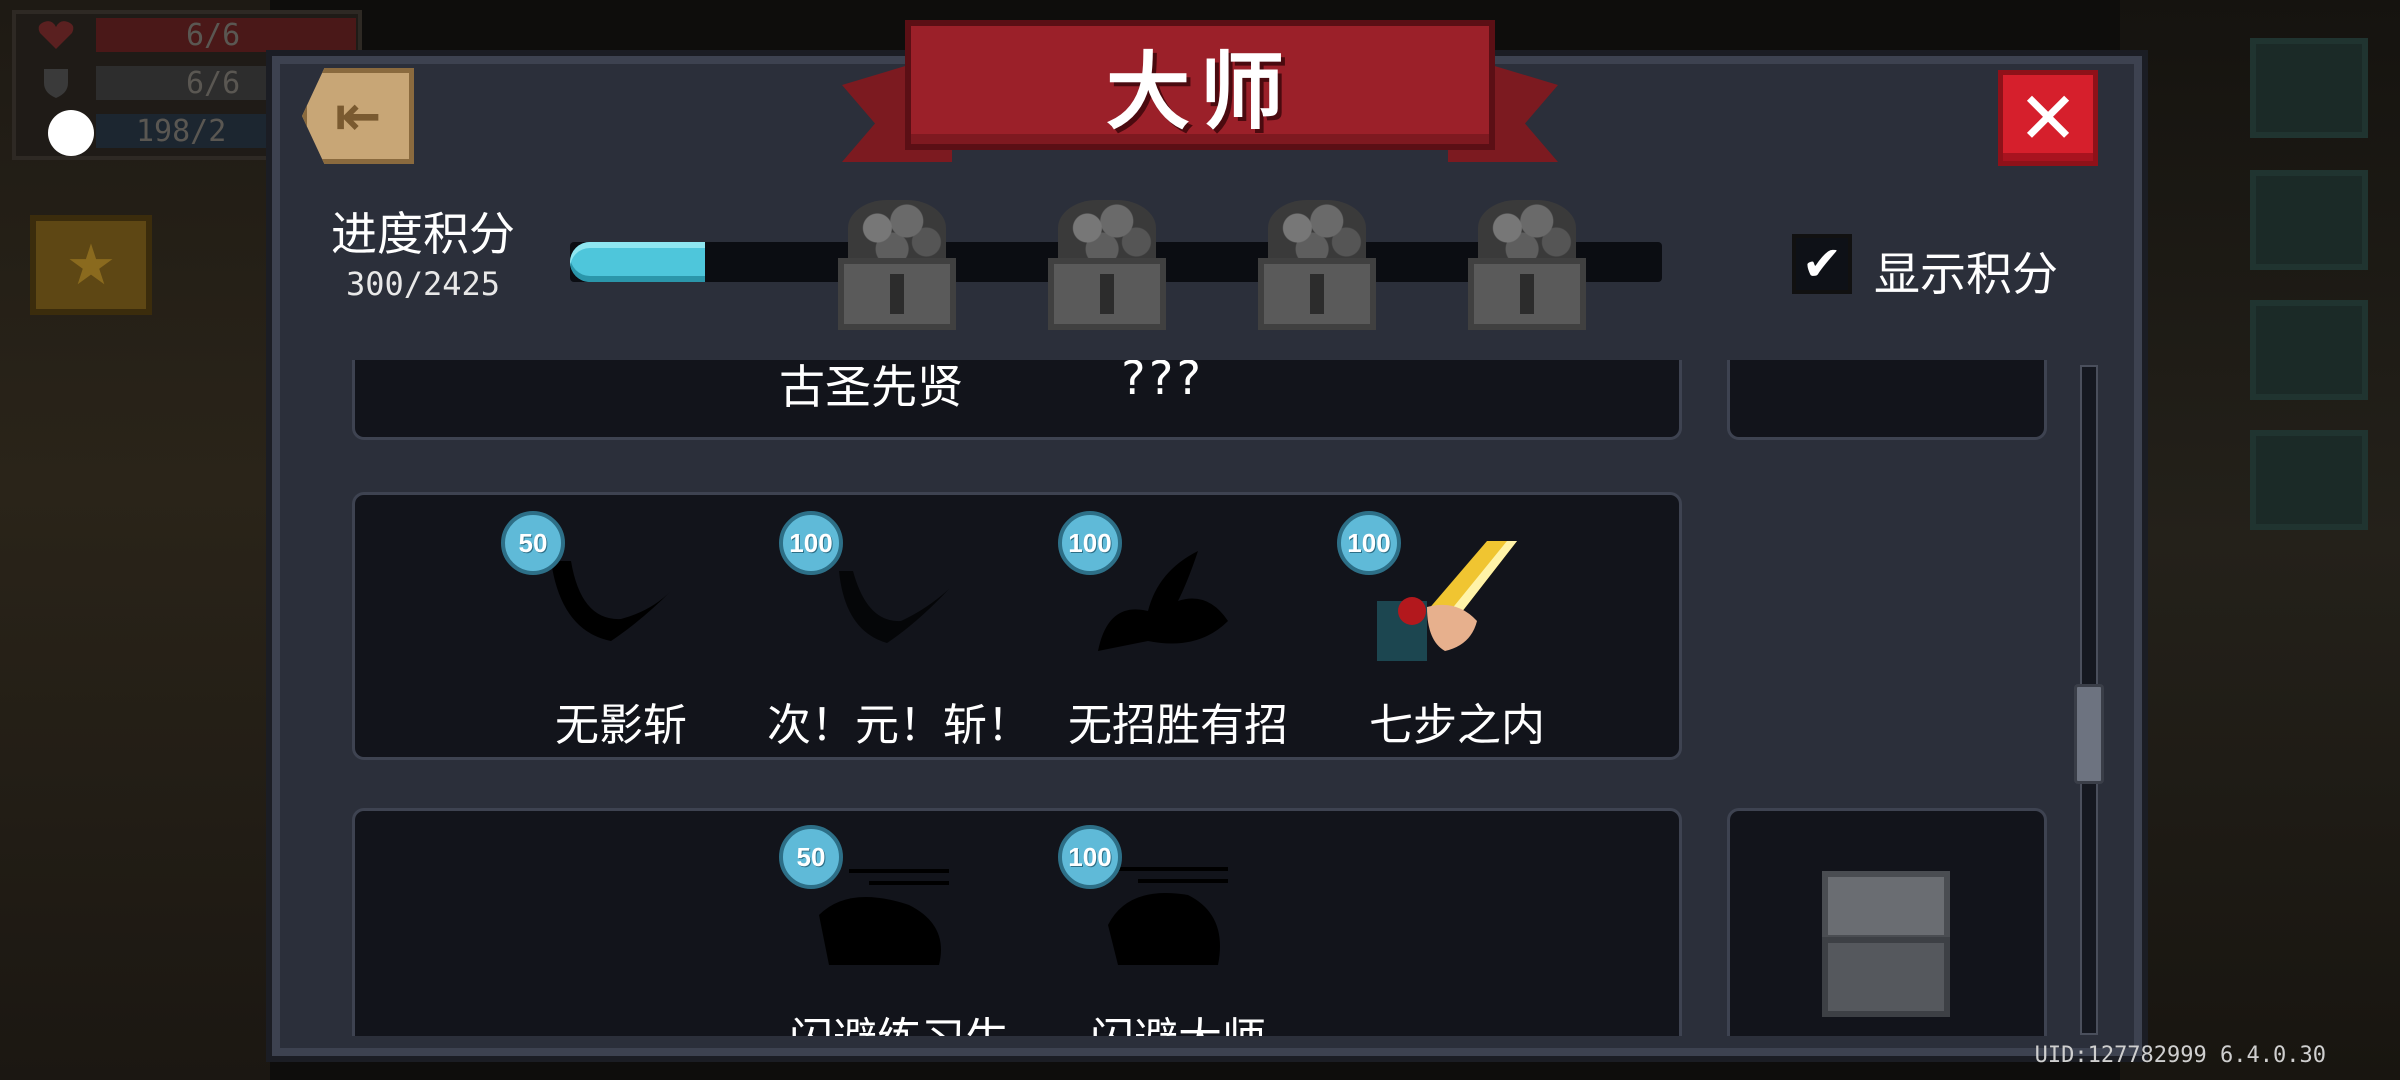 The height and width of the screenshot is (1080, 2400). What do you see at coordinates (1199, 91) in the screenshot?
I see `dialog-title: 大师` at bounding box center [1199, 91].